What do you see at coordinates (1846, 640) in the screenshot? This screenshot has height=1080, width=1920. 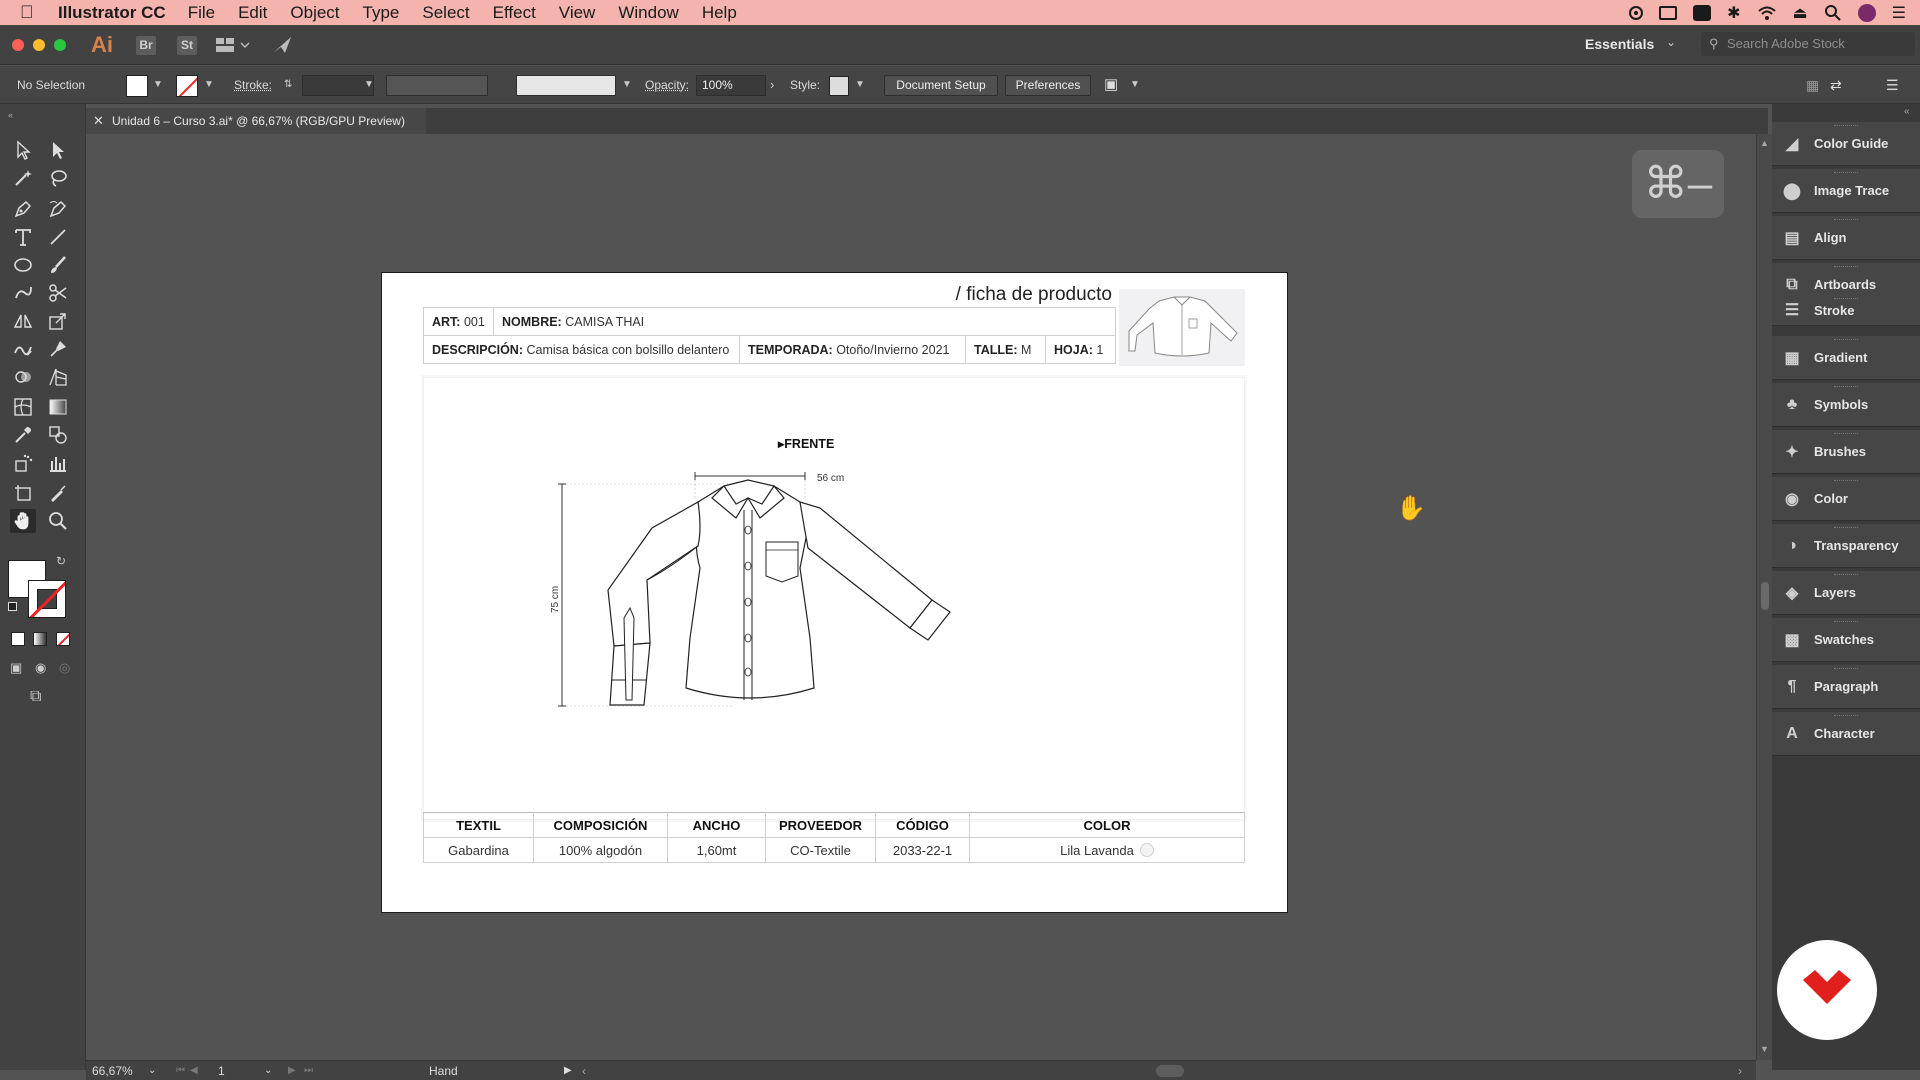 I see `panel-swatches: ▩ Swatches` at bounding box center [1846, 640].